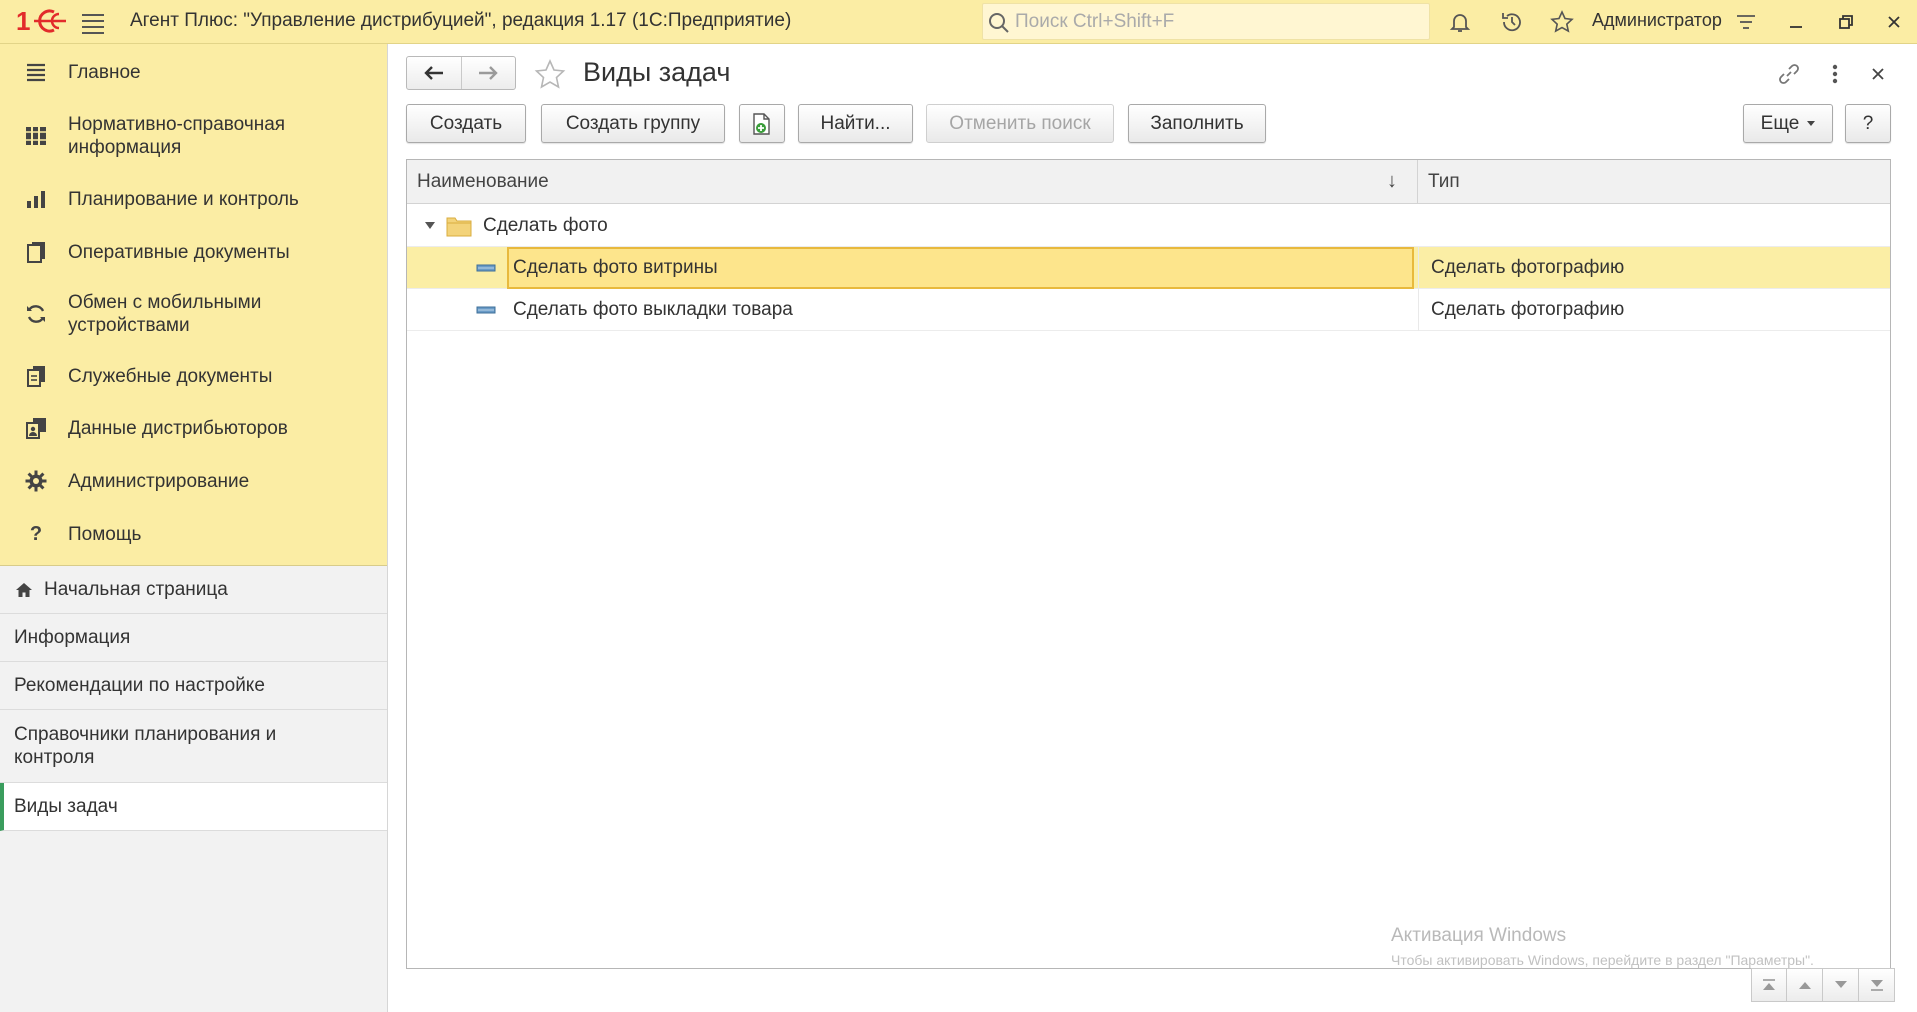  What do you see at coordinates (1835, 74) in the screenshot?
I see `more-vertical-icon` at bounding box center [1835, 74].